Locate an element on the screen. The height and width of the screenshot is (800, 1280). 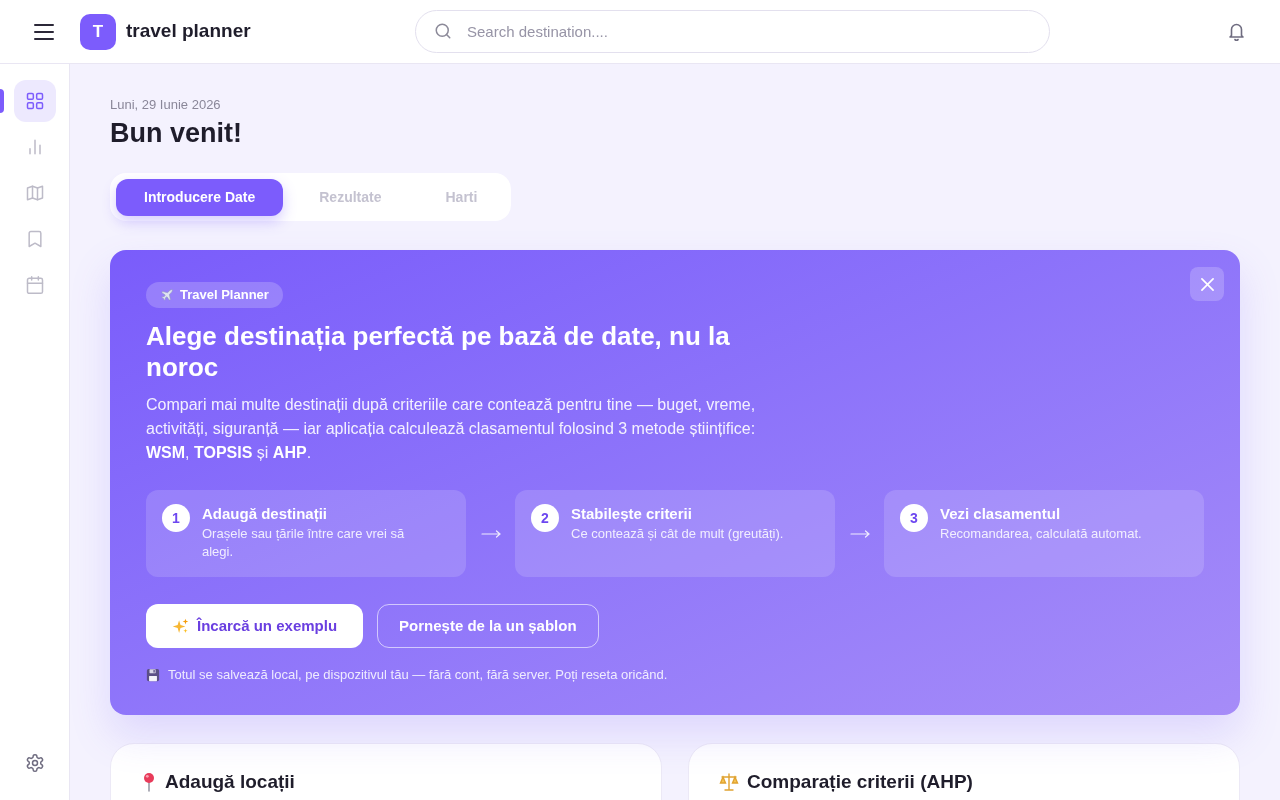
calendar-icon is located at coordinates (35, 285).